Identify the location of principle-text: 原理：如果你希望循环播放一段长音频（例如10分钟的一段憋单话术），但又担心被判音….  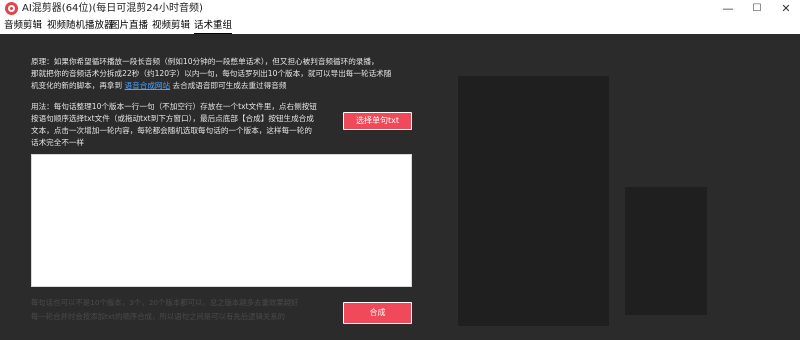
(236, 74).